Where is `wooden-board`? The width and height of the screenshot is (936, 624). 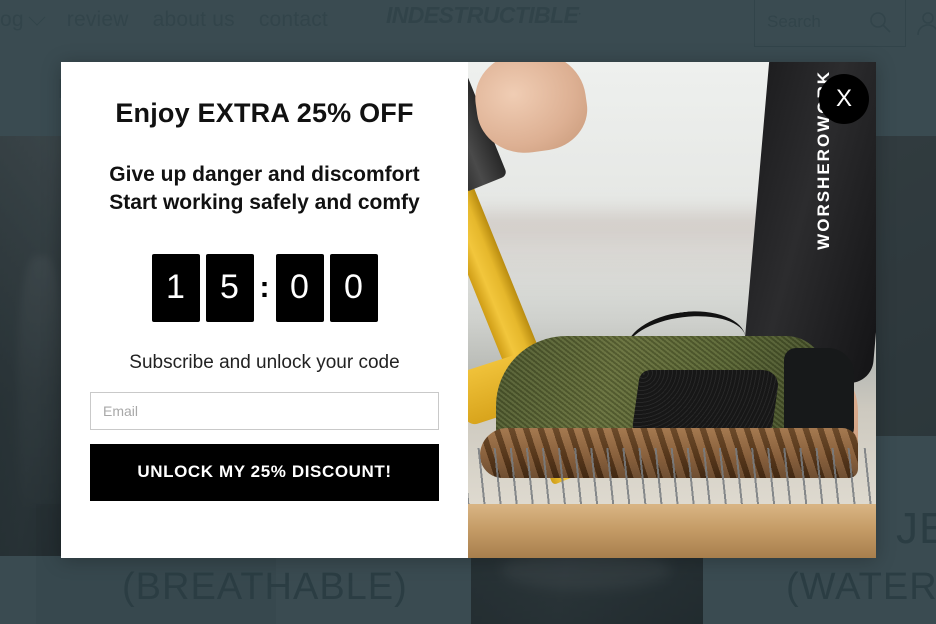
wooden-board is located at coordinates (672, 531).